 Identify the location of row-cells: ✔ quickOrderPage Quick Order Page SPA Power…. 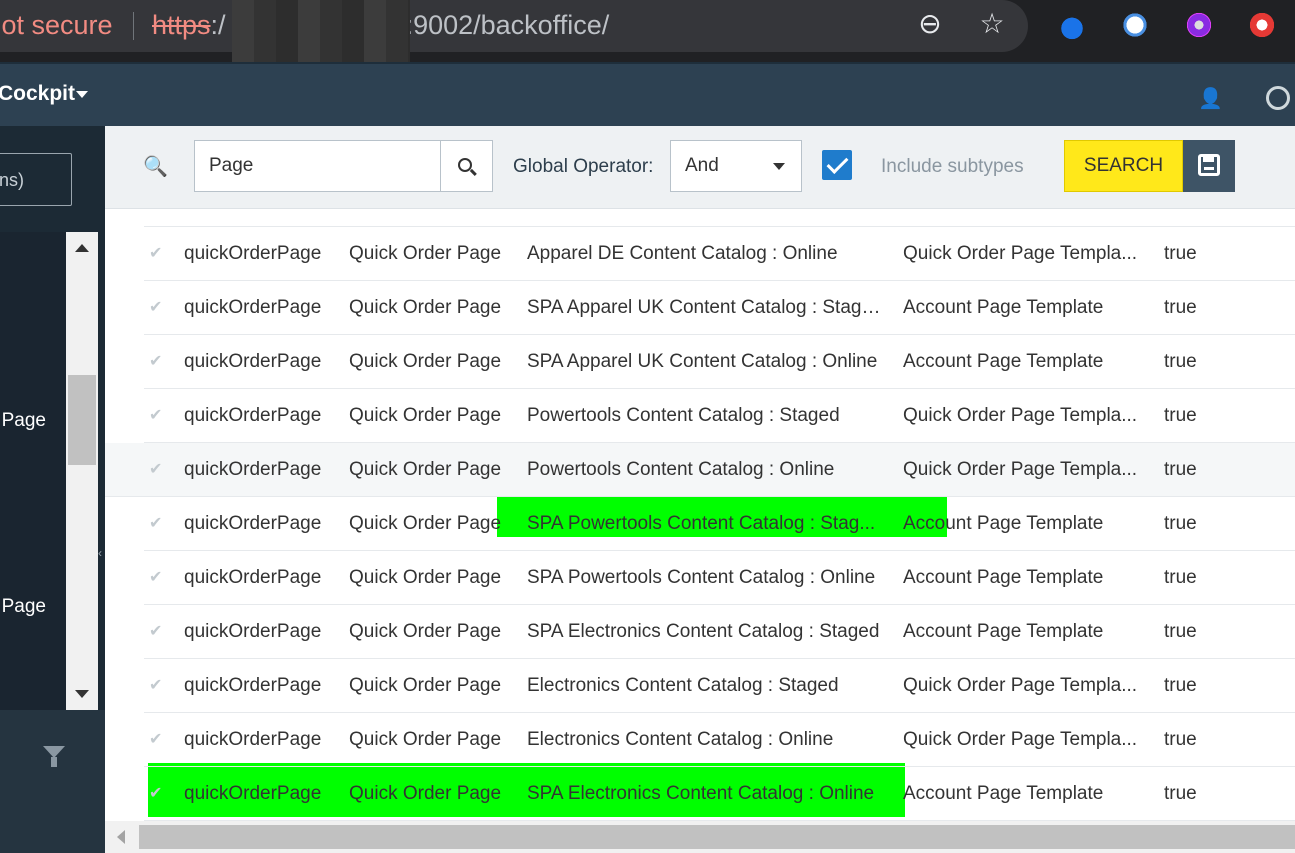
(719, 578).